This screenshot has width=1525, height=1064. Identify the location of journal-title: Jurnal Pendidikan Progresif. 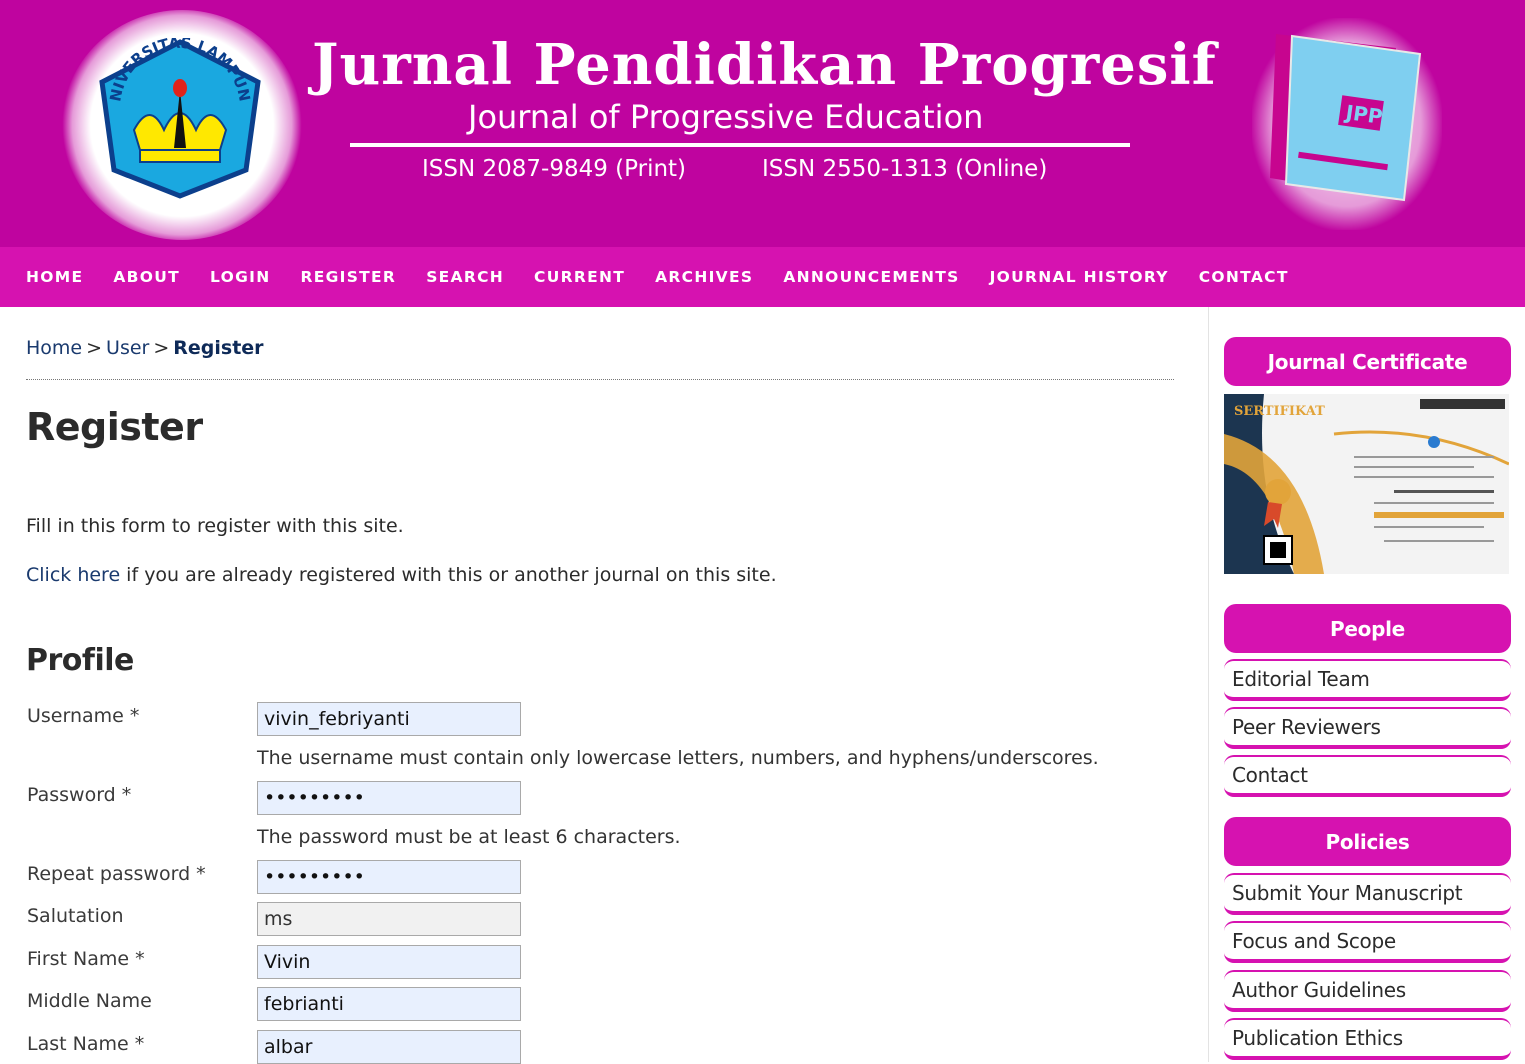
(764, 65).